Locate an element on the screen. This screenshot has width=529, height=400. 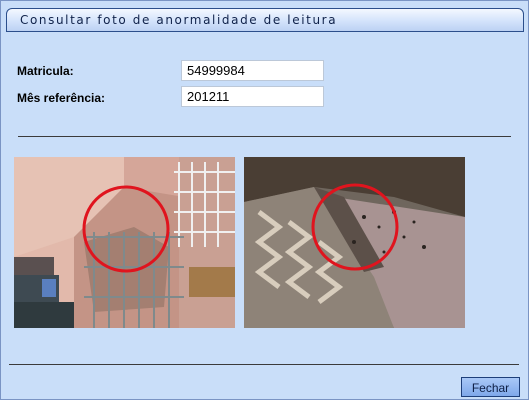
close-button: Fechar is located at coordinates (490, 387).